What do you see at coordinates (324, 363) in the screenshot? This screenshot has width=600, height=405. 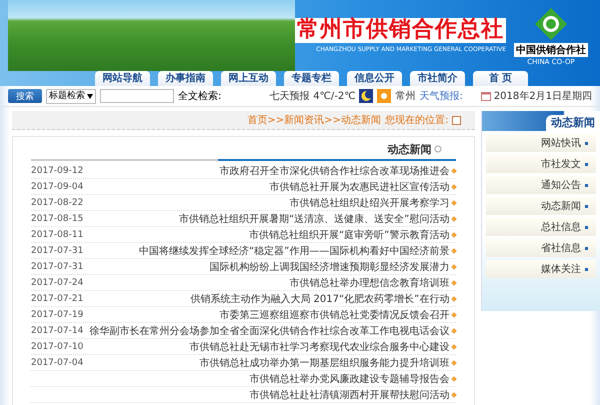 I see `news-link: 市供销总社成功举办第一期基层组织服务能力提升培训班` at bounding box center [324, 363].